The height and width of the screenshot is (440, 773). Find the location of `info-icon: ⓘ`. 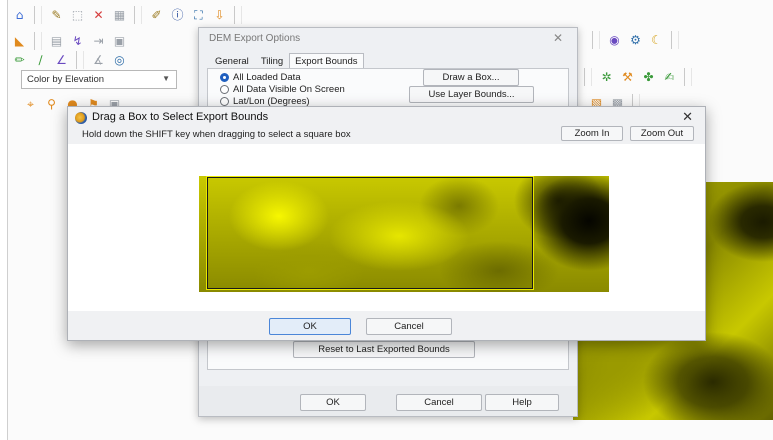

info-icon: ⓘ is located at coordinates (177, 15).